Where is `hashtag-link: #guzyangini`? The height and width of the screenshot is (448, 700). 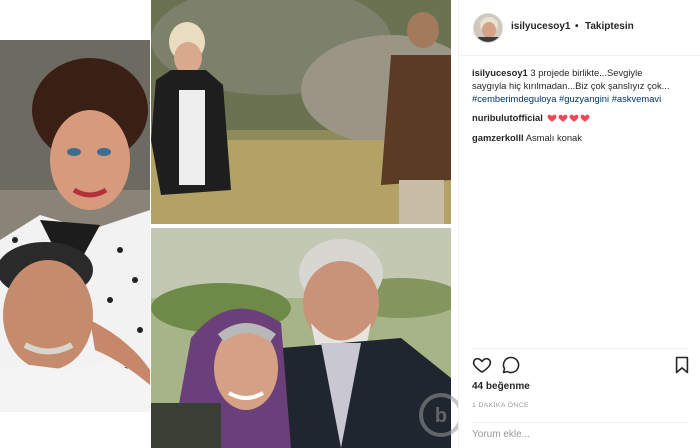 hashtag-link: #guzyangini is located at coordinates (584, 98).